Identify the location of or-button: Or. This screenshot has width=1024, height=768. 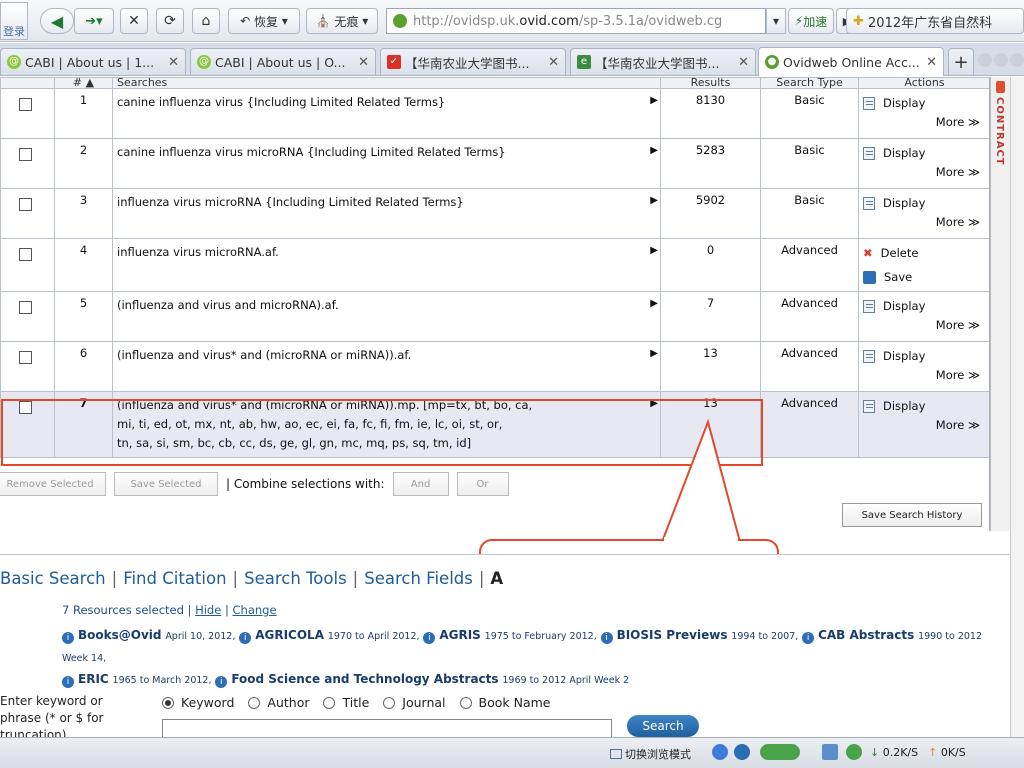
(482, 484).